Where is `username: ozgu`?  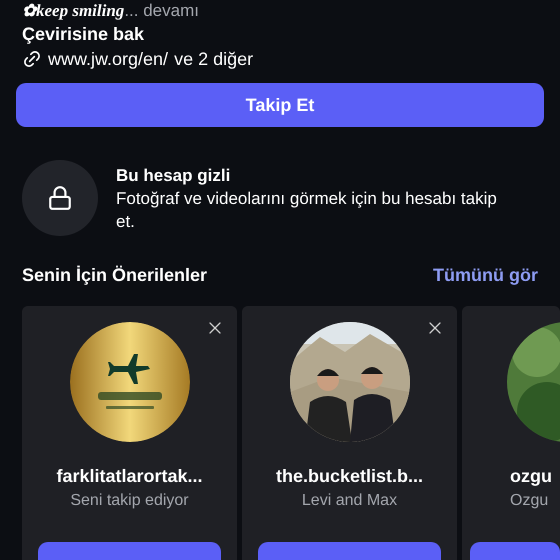 username: ozgu is located at coordinates (531, 476).